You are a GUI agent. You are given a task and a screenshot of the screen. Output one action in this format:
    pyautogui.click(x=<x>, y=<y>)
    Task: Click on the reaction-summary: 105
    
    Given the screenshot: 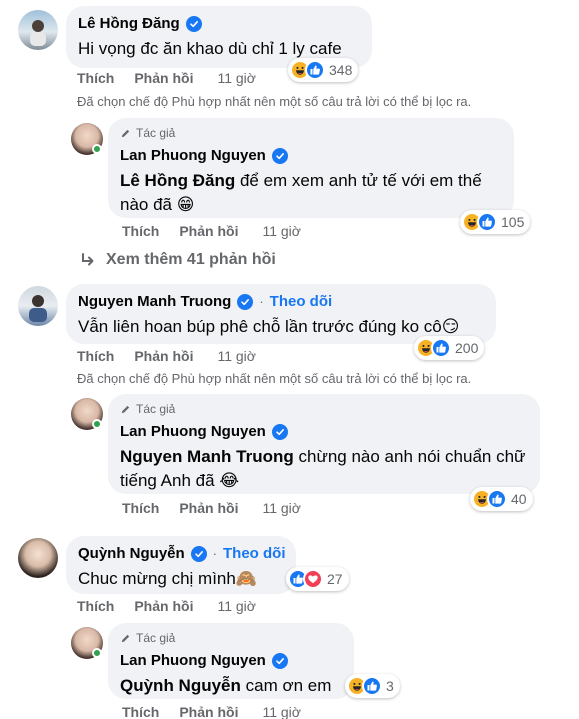 What is the action you would take?
    pyautogui.click(x=495, y=222)
    